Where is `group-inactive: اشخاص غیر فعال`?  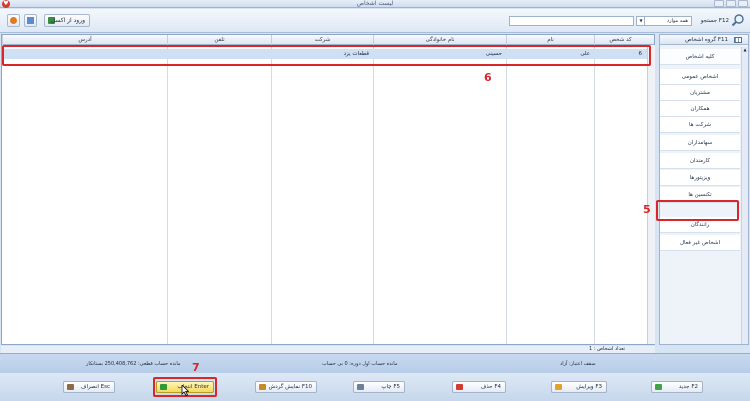
group-inactive: اشخاص غیر فعال is located at coordinates (700, 243).